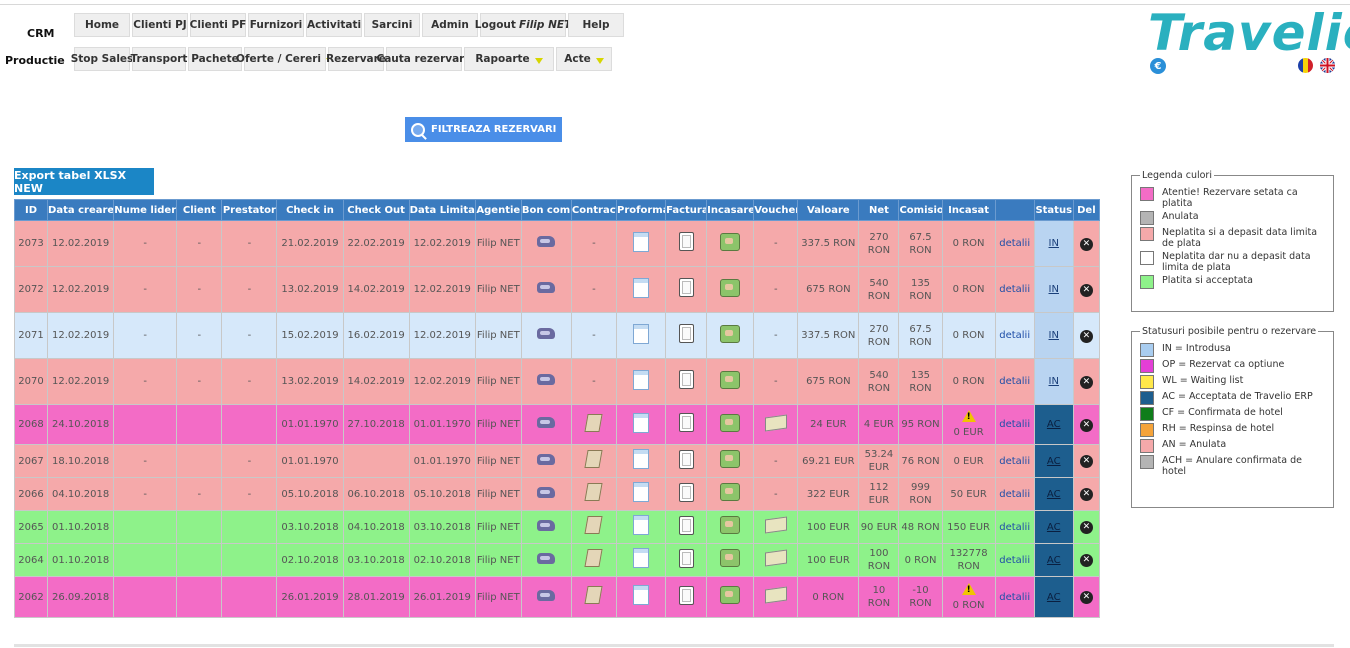  I want to click on export-xlsx-button: Export tabel XLSX NEW, so click(84, 181).